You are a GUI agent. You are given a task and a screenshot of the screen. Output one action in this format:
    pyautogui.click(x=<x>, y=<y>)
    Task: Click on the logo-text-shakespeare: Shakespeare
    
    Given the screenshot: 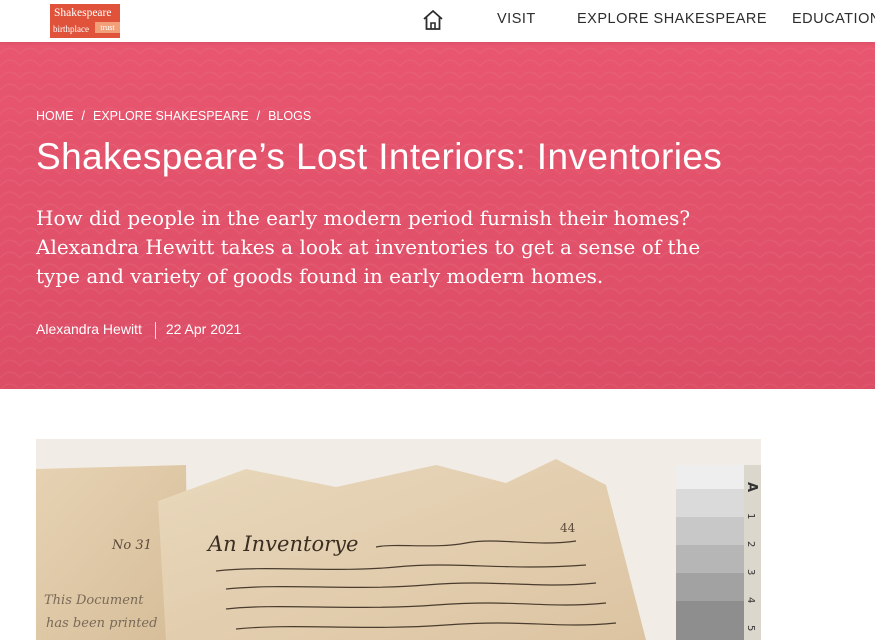 What is the action you would take?
    pyautogui.click(x=83, y=13)
    